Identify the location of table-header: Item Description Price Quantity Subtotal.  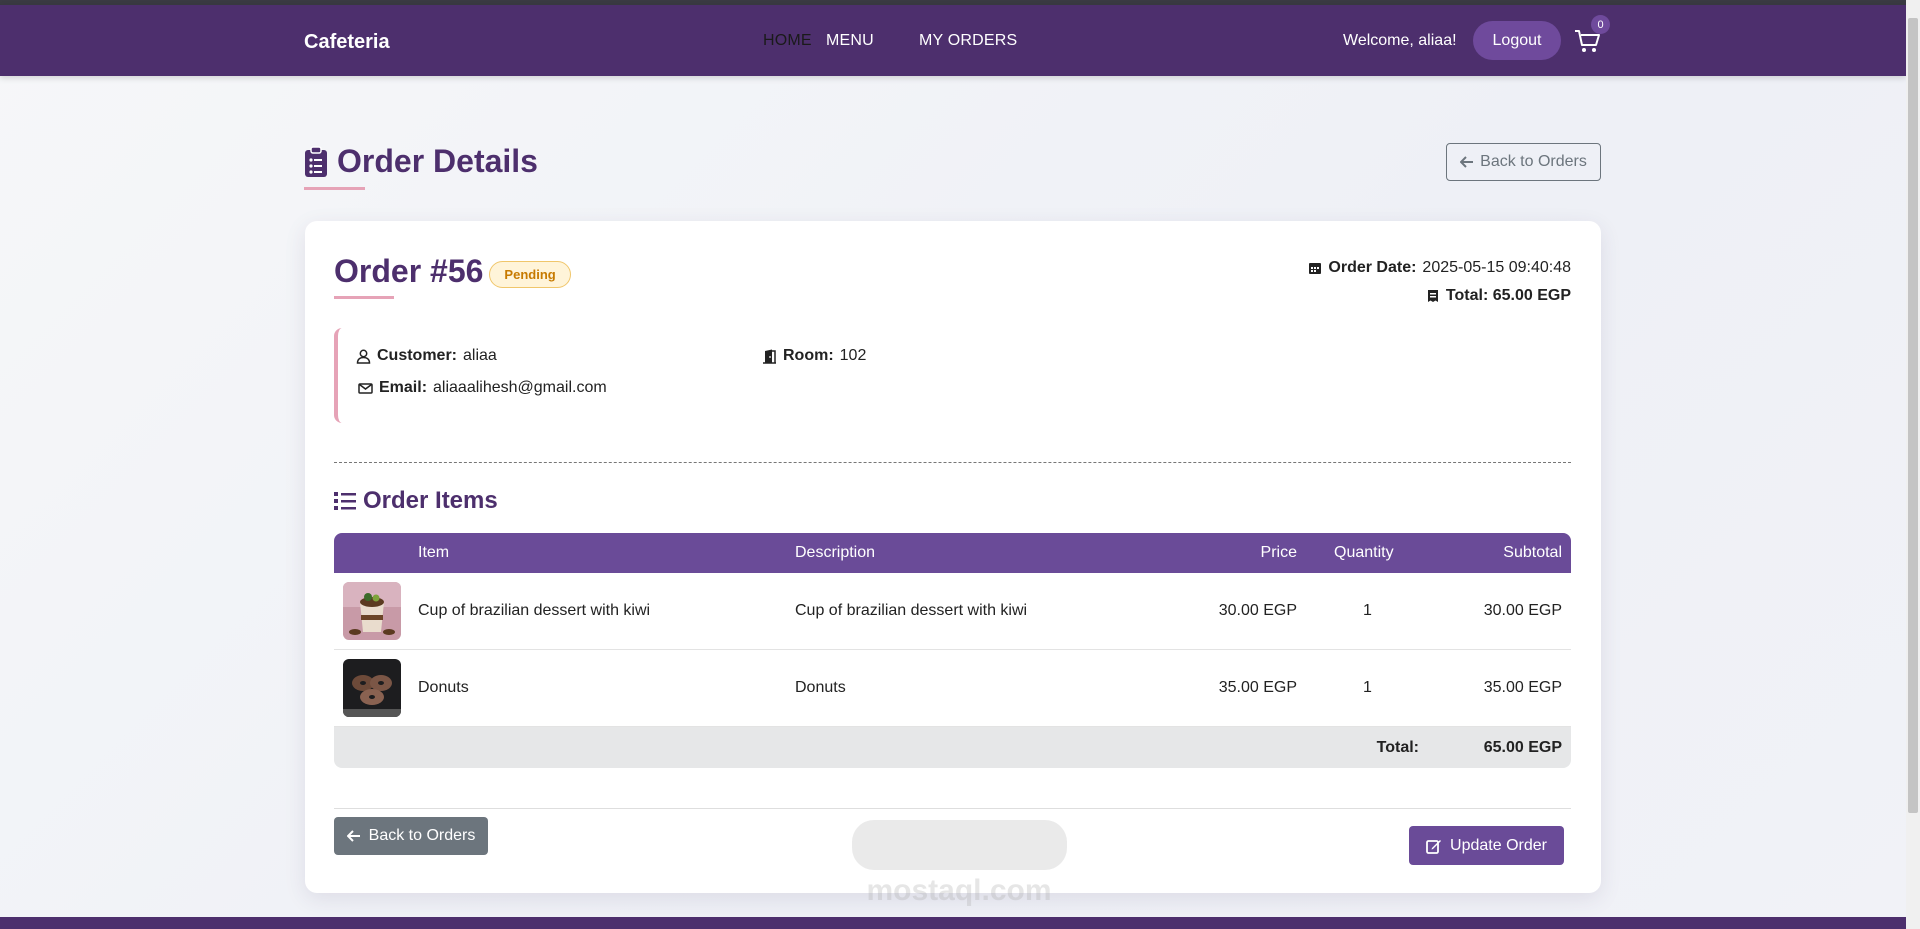
(952, 553).